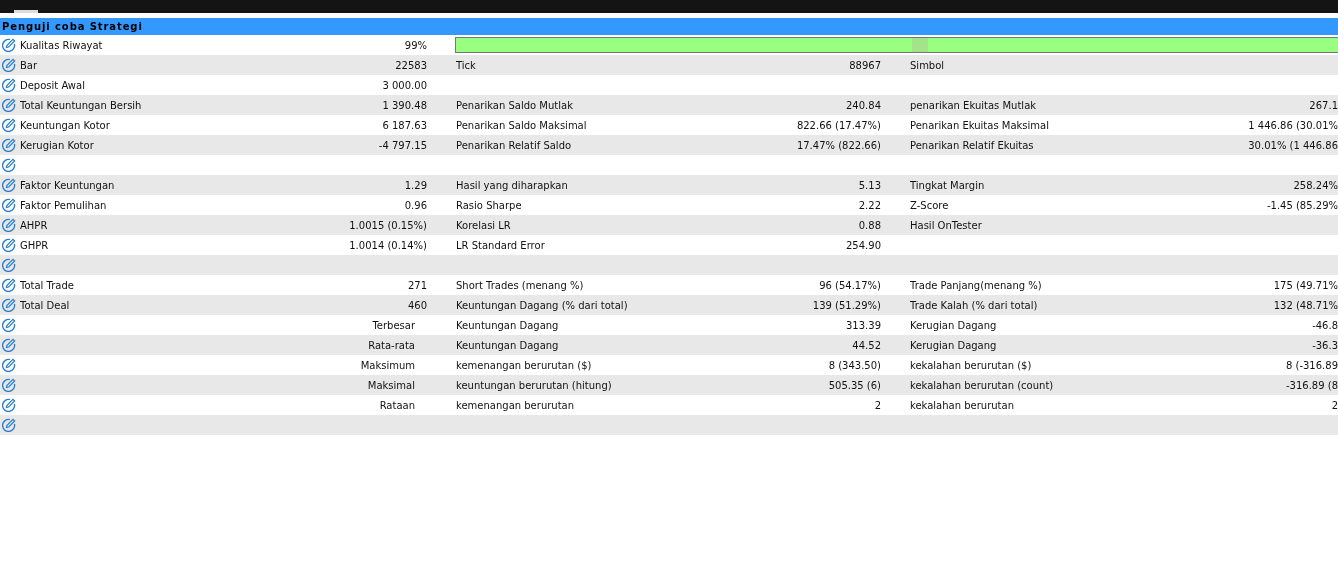 The width and height of the screenshot is (1338, 570). I want to click on panel-title: Penguji coba Strategi, so click(669, 26).